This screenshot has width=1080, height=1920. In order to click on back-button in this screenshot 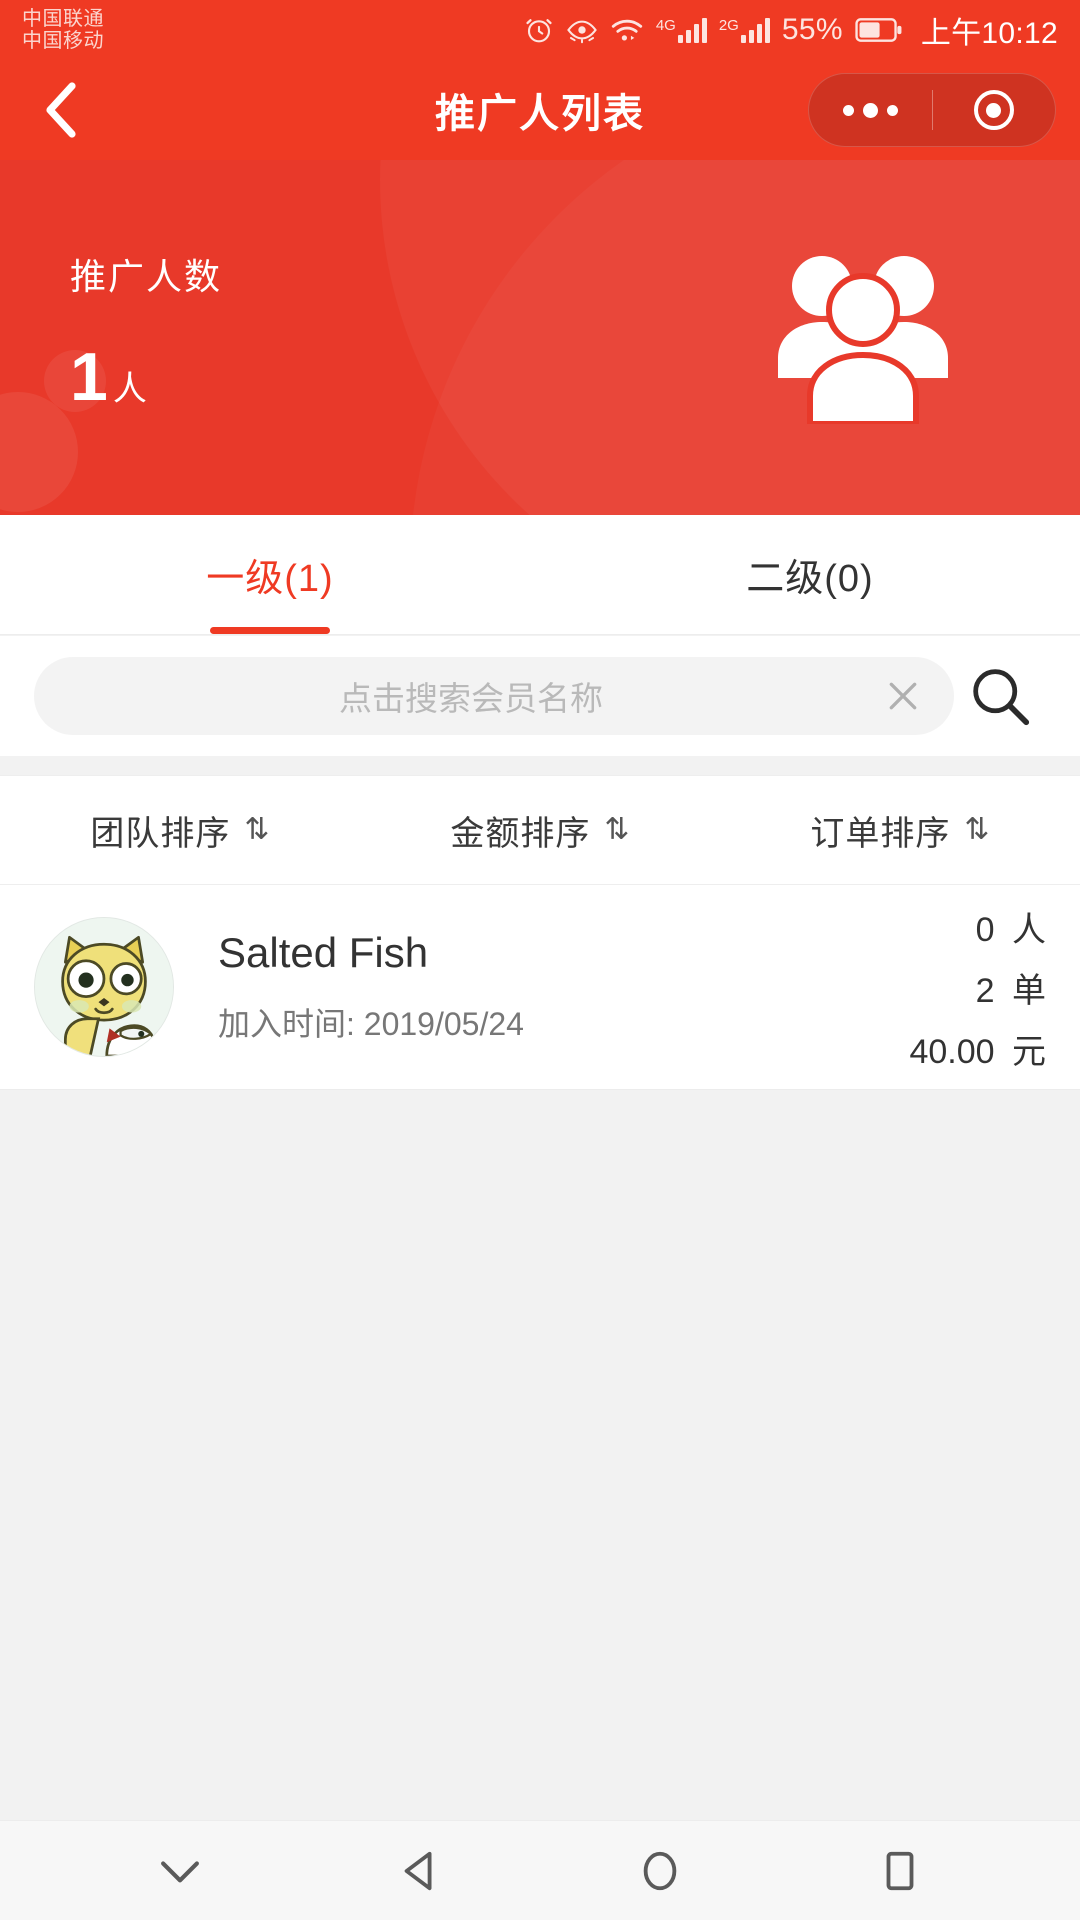, I will do `click(62, 110)`.